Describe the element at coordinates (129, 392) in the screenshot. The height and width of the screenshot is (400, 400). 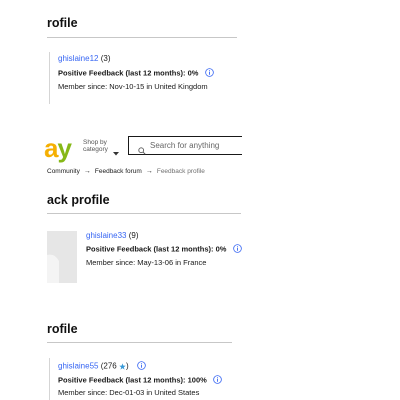
I see `member-since: Member since: Dec-01-03 in United States` at that location.